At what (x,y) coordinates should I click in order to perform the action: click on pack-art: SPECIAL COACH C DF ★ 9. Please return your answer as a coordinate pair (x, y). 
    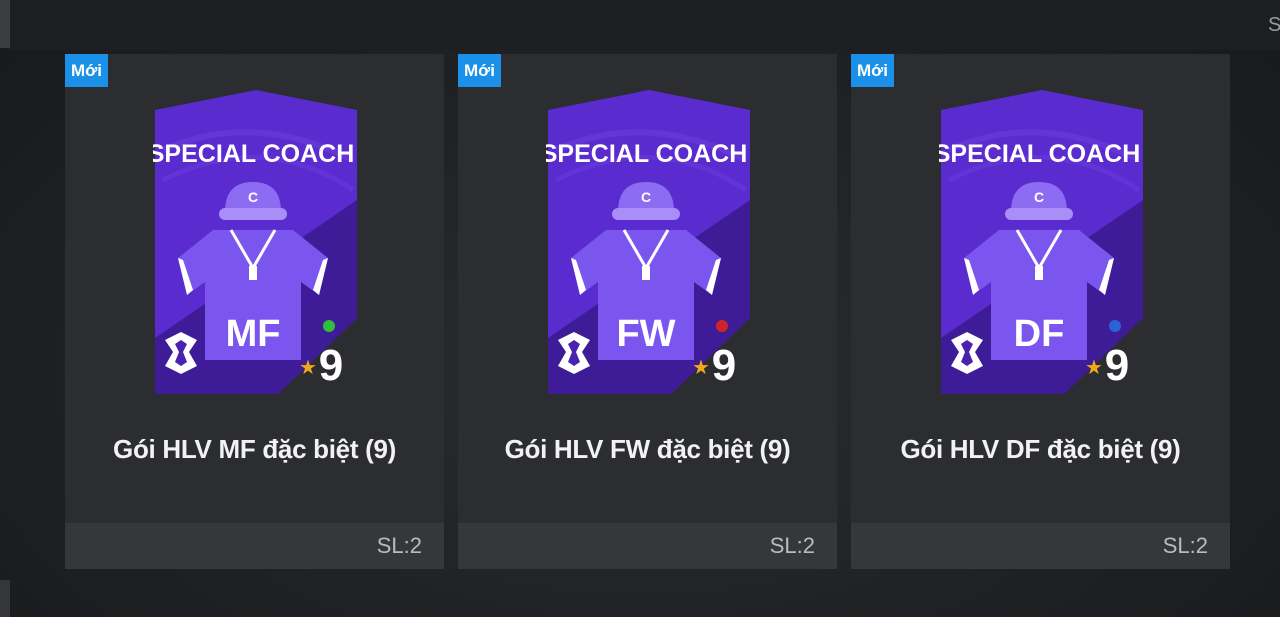
    Looking at the image, I should click on (1041, 242).